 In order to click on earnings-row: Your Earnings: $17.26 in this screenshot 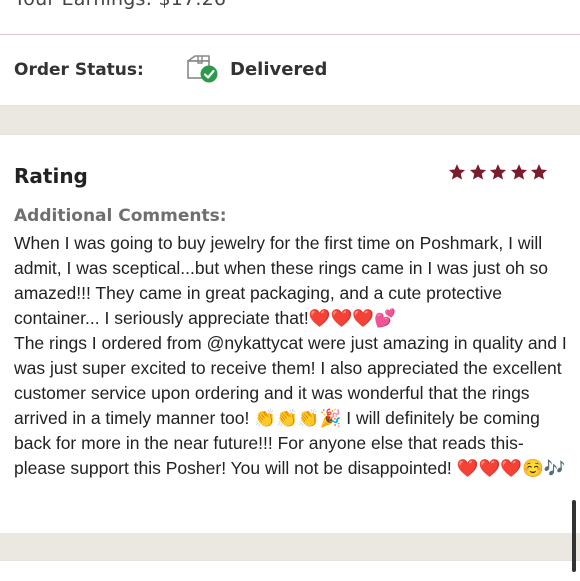, I will do `click(290, 17)`.